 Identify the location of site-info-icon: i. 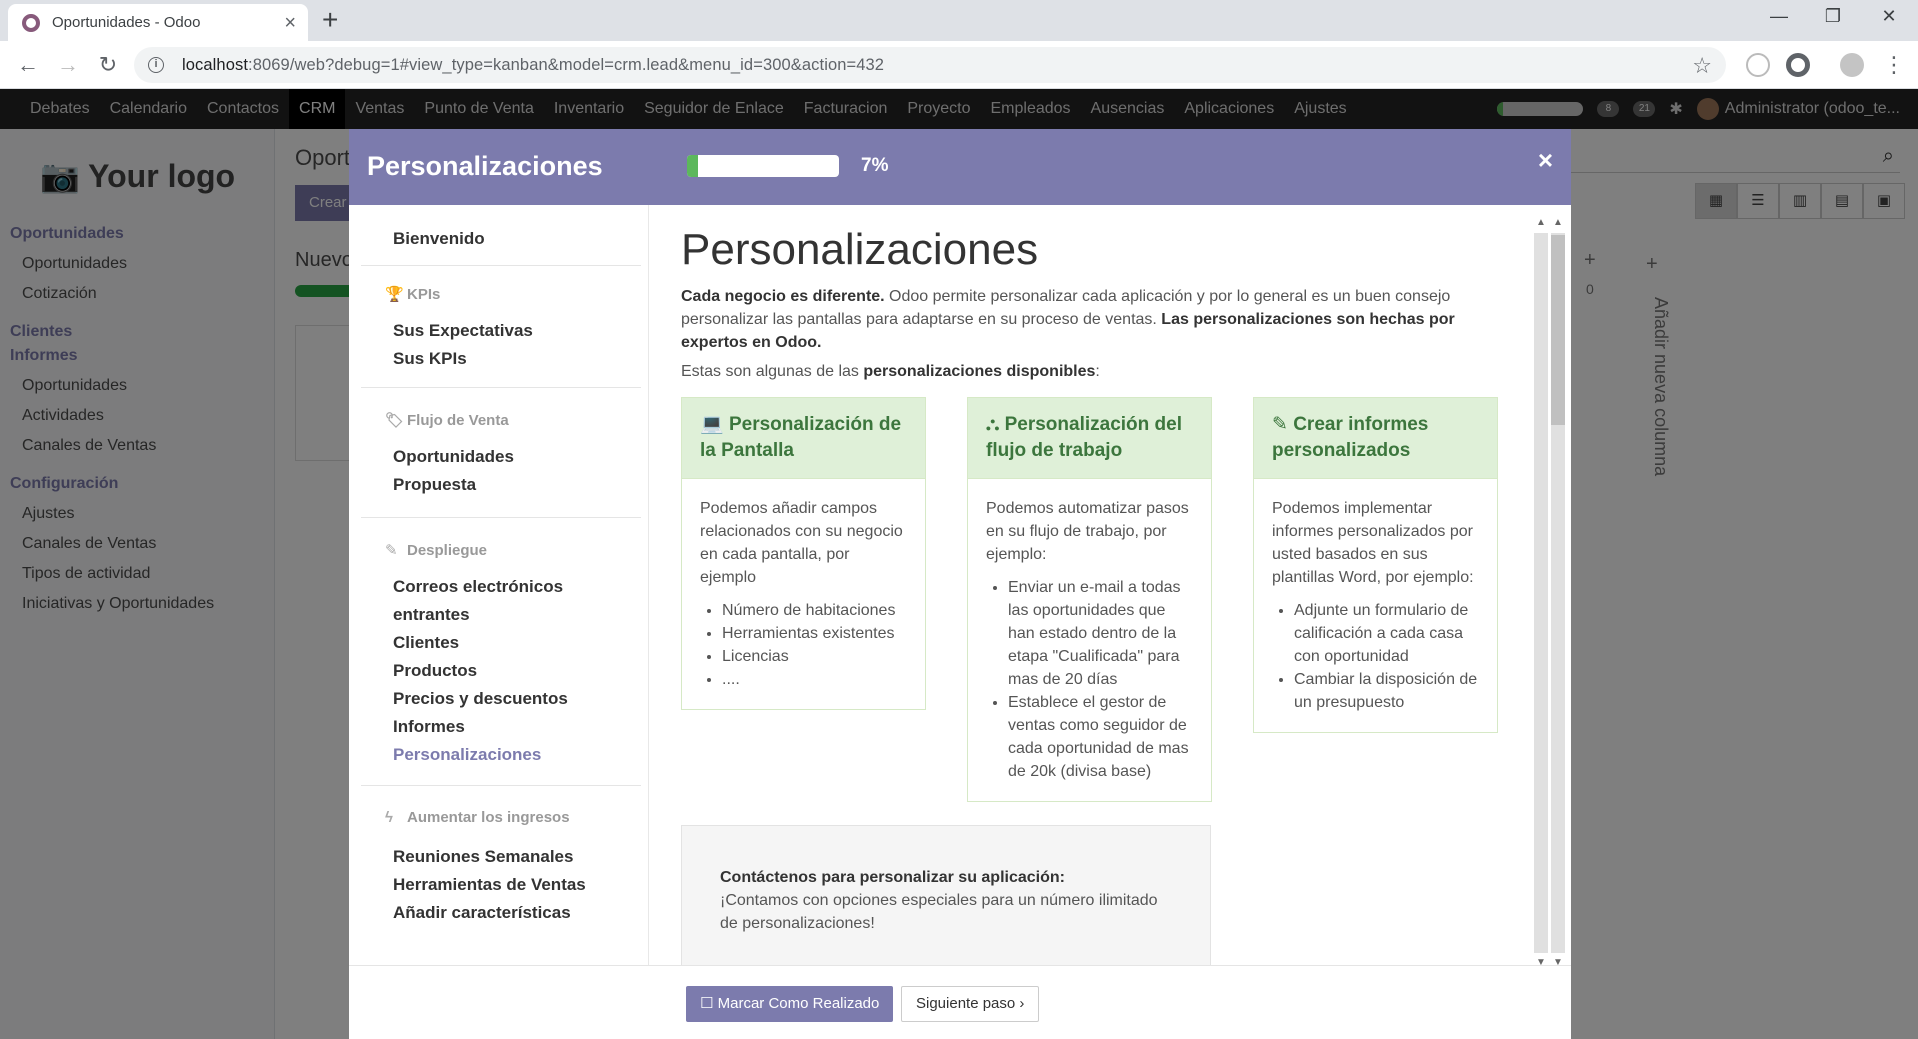
(156, 65).